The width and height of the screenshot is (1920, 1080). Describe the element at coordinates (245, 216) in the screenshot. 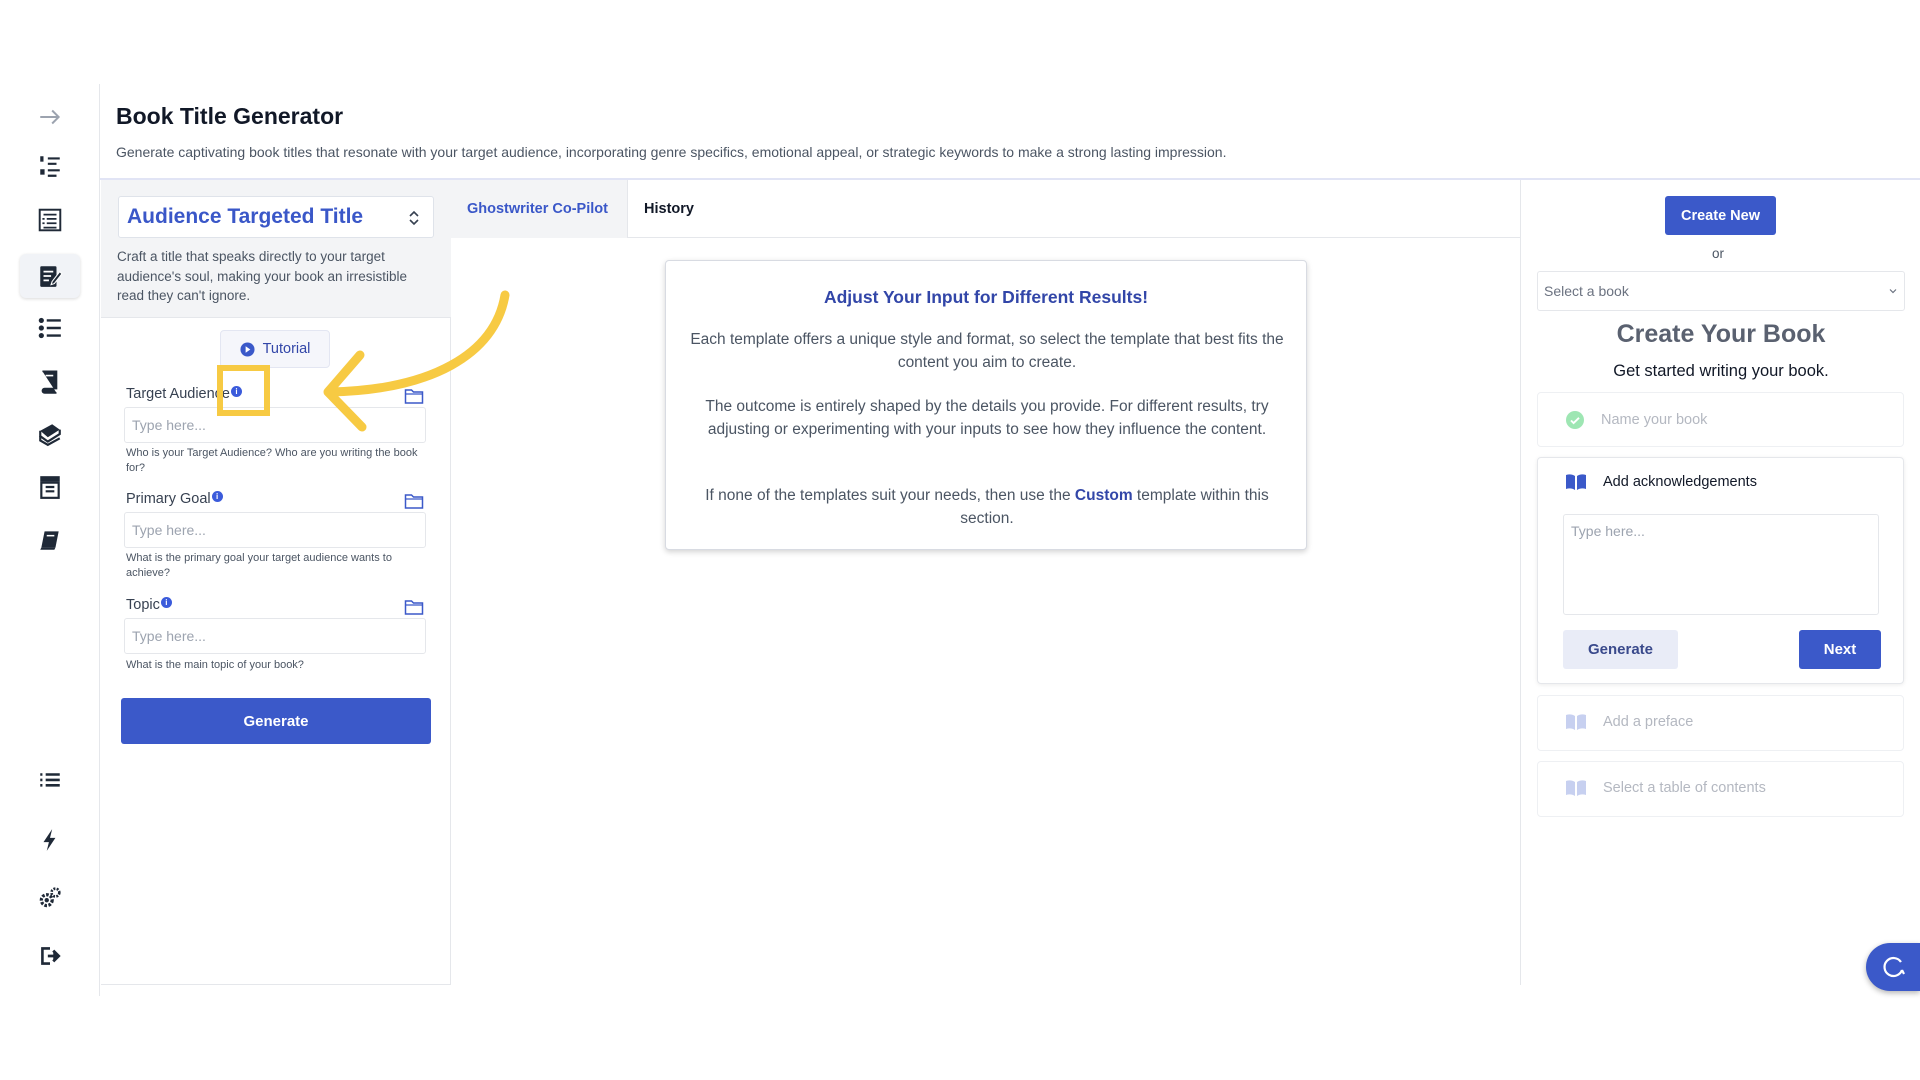

I see `template-select-label: Audience Targeted Title` at that location.